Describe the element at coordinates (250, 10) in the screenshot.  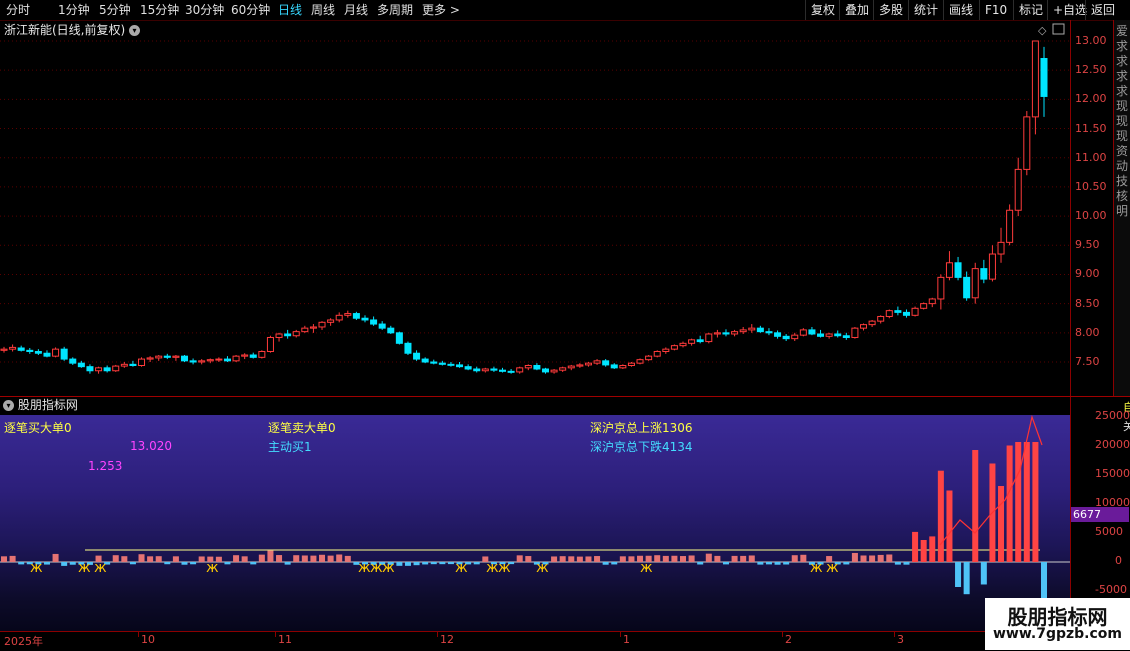
I see `tab-60min: 60分钟` at that location.